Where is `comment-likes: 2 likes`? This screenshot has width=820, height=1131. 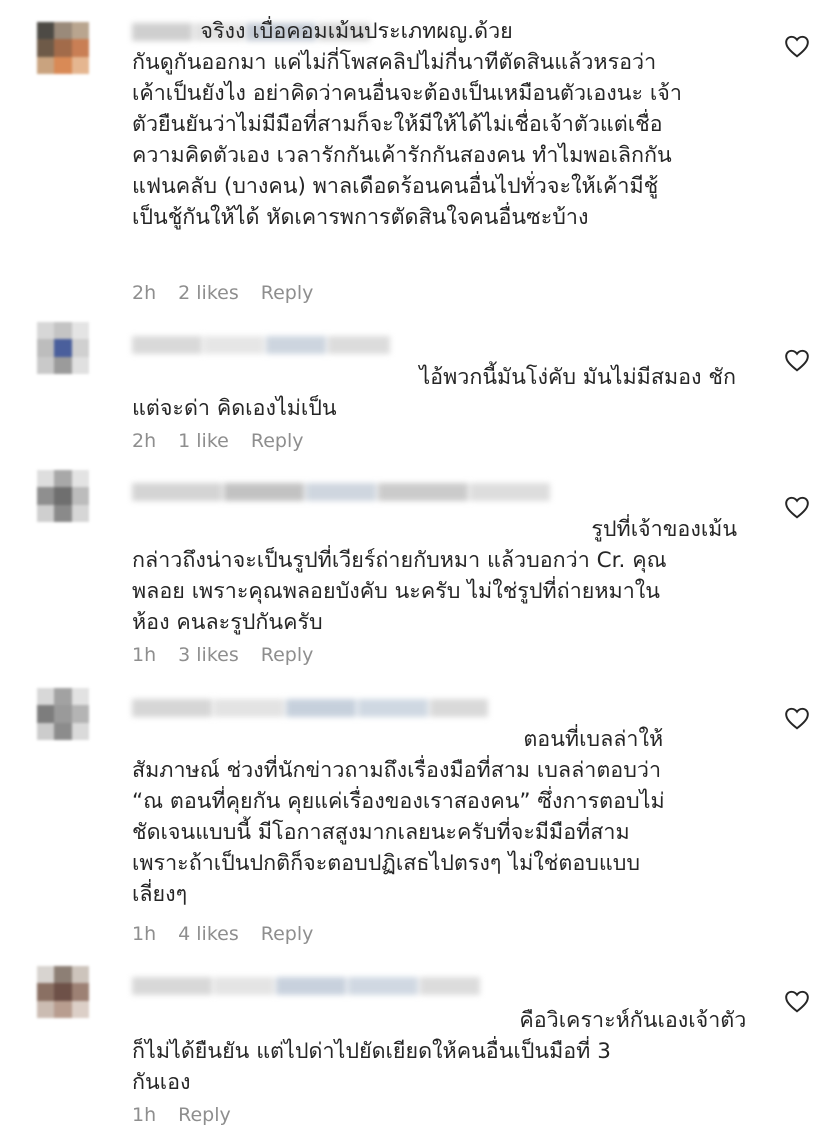
comment-likes: 2 likes is located at coordinates (208, 293).